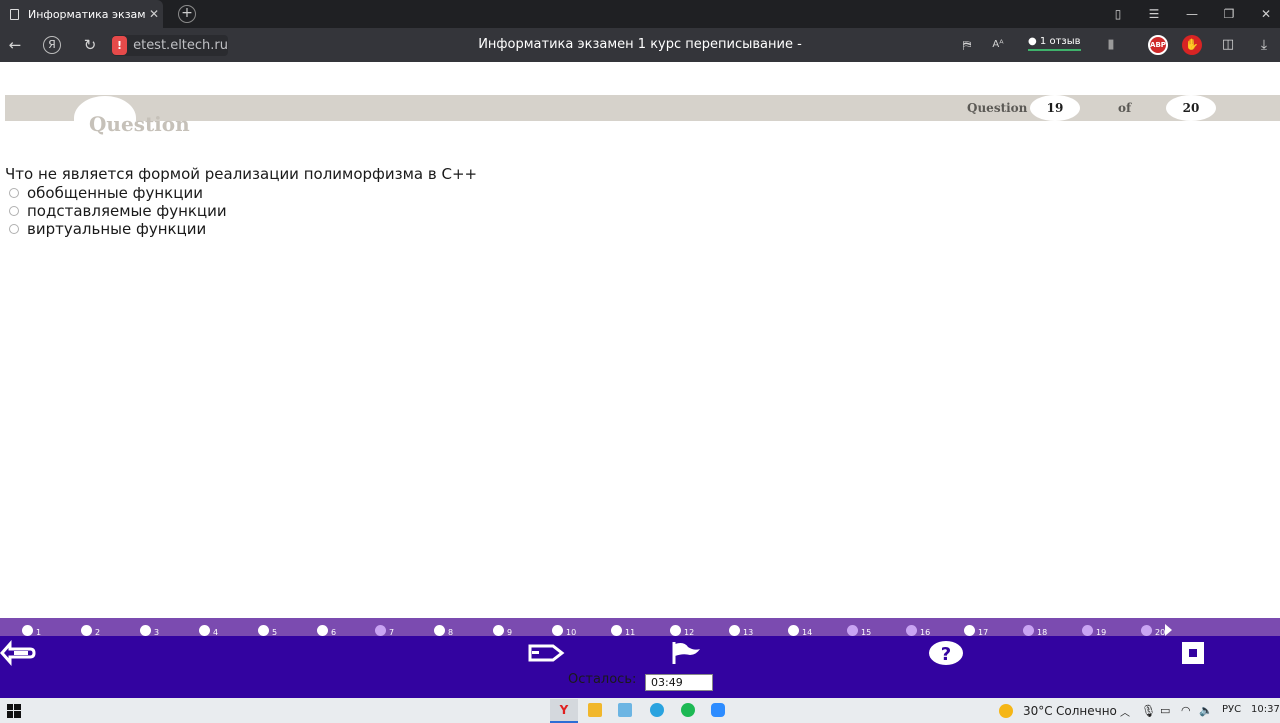  Describe the element at coordinates (90, 45) in the screenshot. I see `reload-icon: ↻` at that location.